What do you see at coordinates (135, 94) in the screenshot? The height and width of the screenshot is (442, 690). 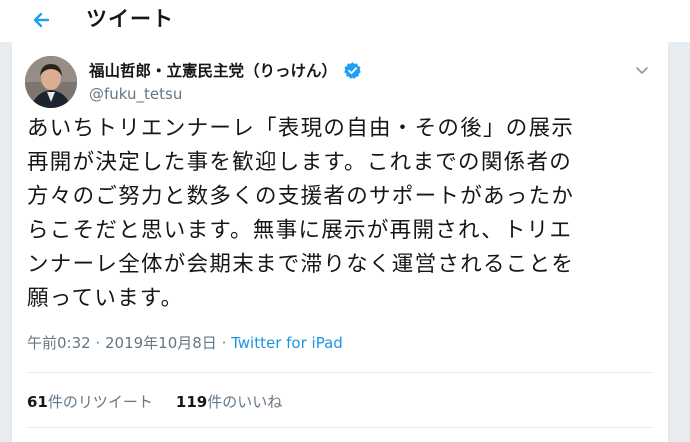 I see `user-handle: @fuku_tetsu` at bounding box center [135, 94].